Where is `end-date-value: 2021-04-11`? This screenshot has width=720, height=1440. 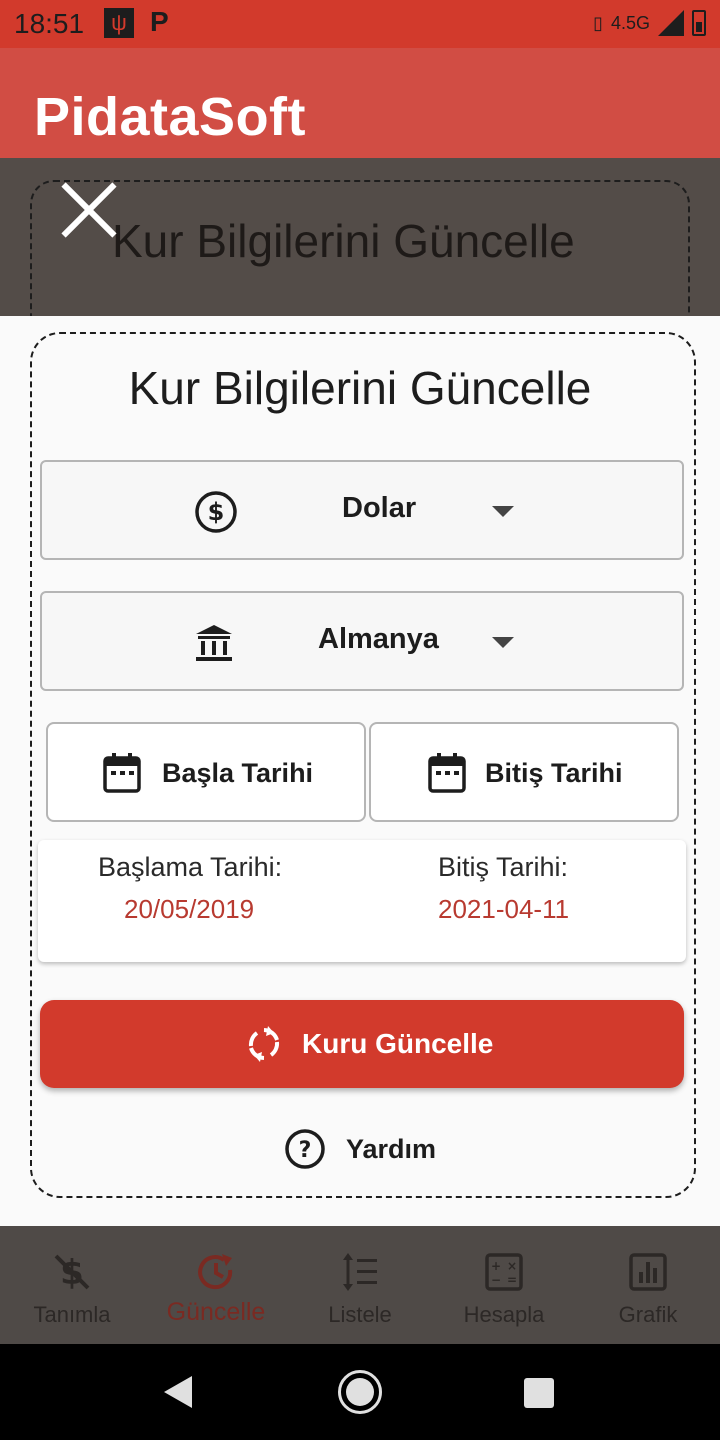
end-date-value: 2021-04-11 is located at coordinates (504, 909).